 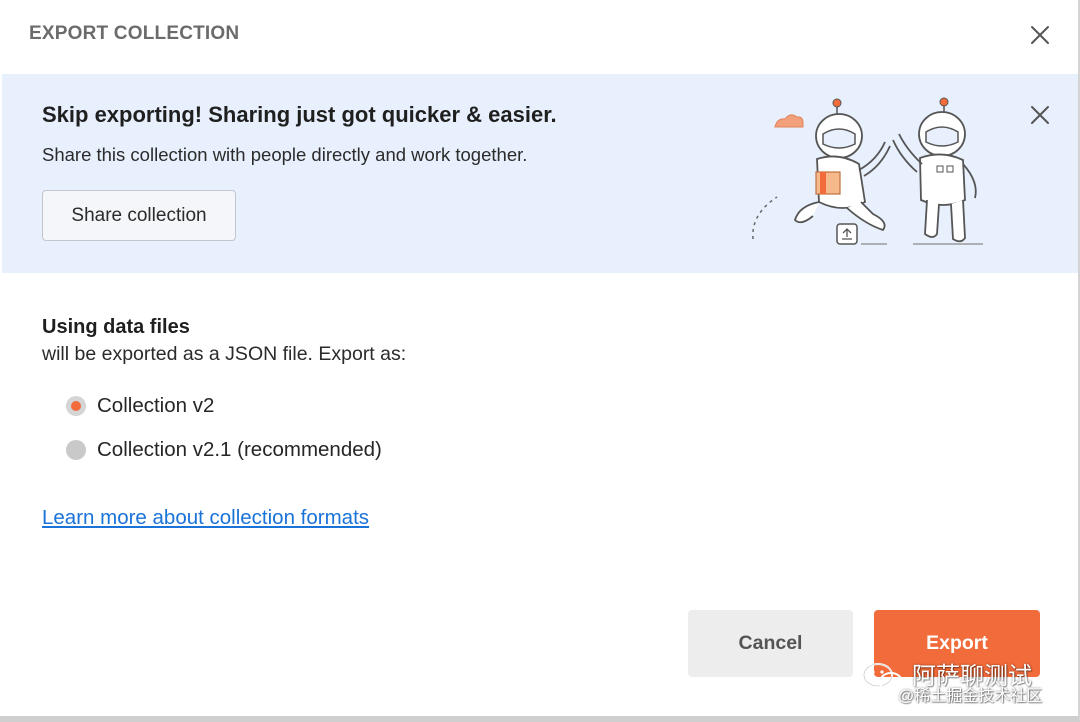 What do you see at coordinates (76, 450) in the screenshot?
I see `radio-unselected-icon` at bounding box center [76, 450].